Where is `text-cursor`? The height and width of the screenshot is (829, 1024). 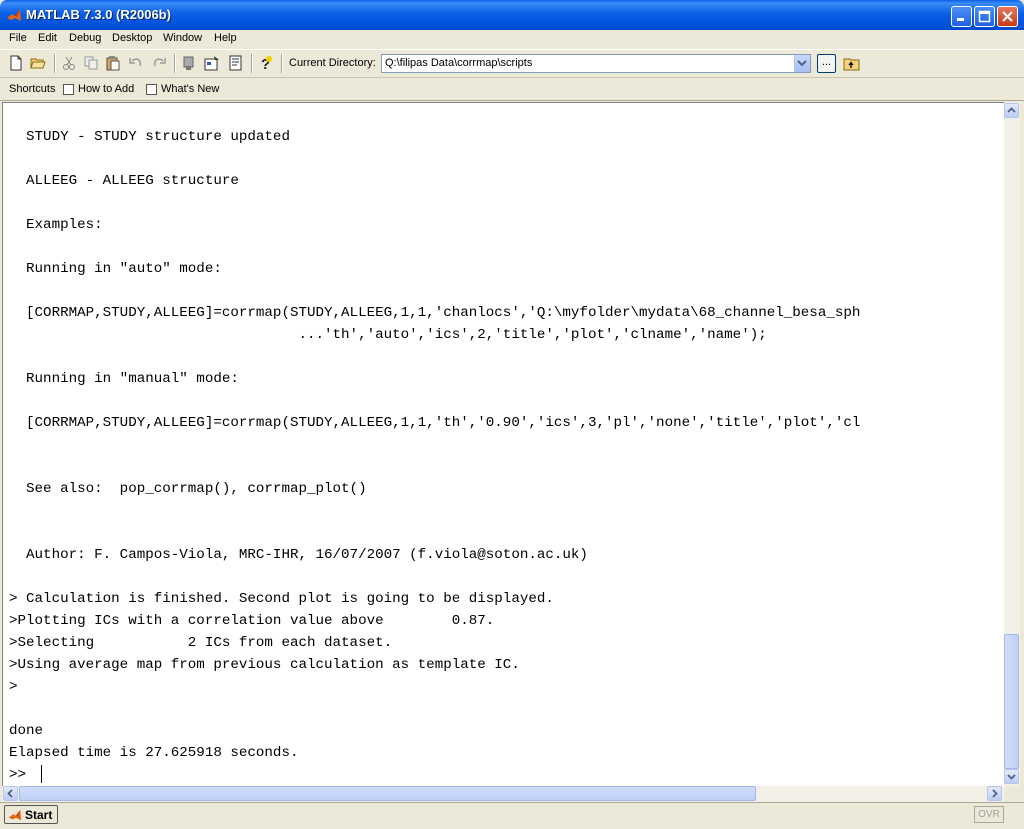 text-cursor is located at coordinates (41, 774).